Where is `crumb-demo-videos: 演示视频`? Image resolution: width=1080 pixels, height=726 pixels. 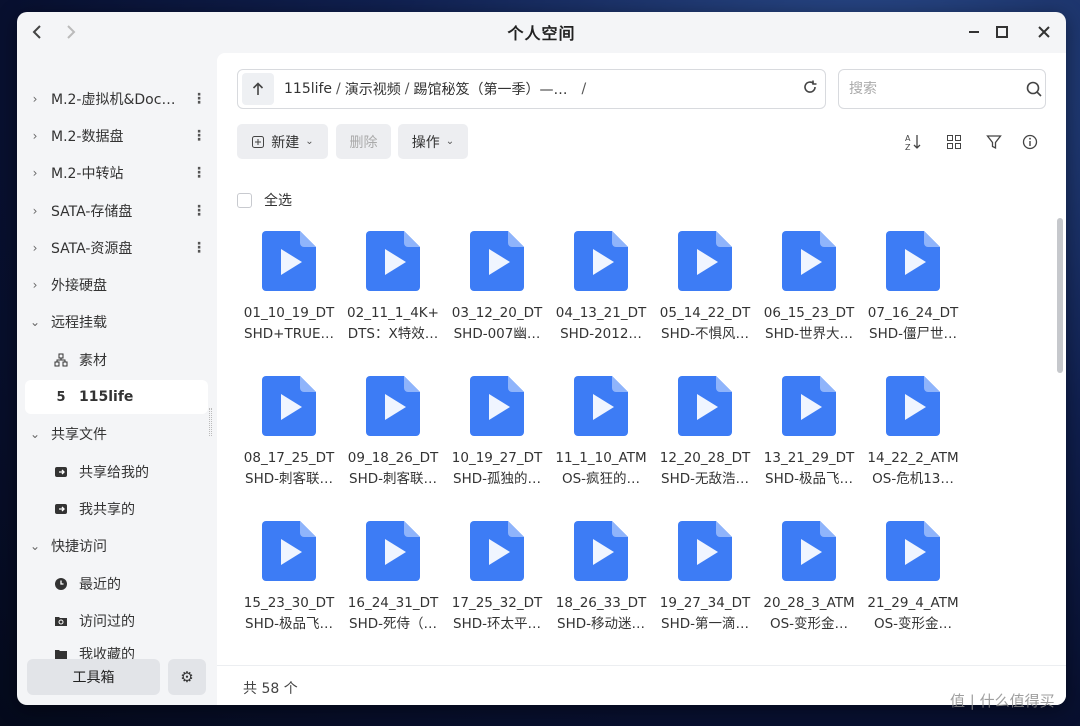 crumb-demo-videos: 演示视频 is located at coordinates (373, 89).